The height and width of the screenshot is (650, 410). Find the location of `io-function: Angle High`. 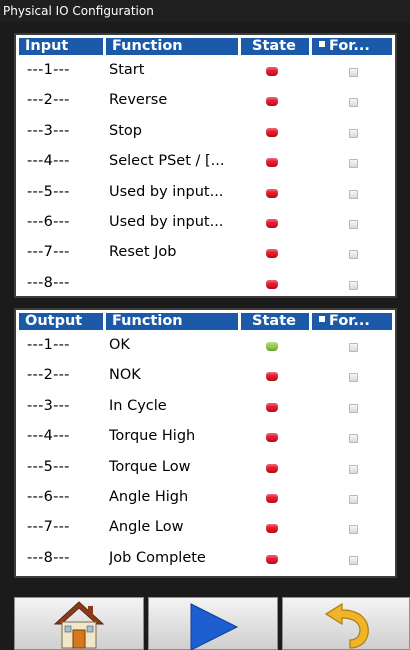

io-function: Angle High is located at coordinates (149, 497).